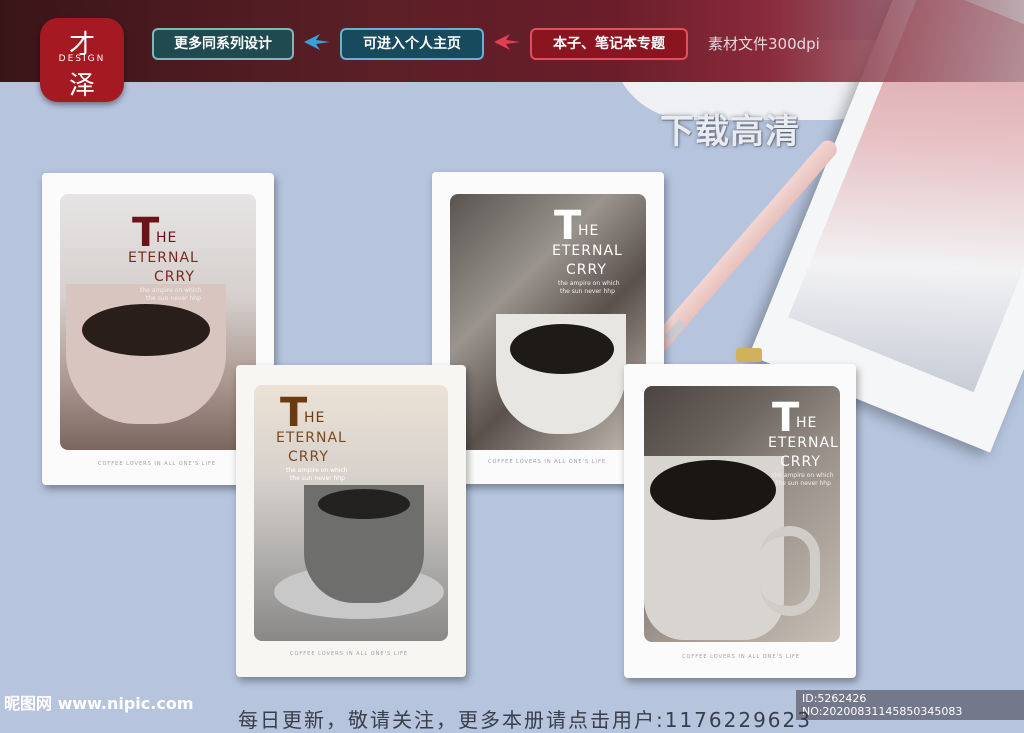 The height and width of the screenshot is (733, 1024). I want to click on logo-char-bottom: 泽, so click(81, 86).